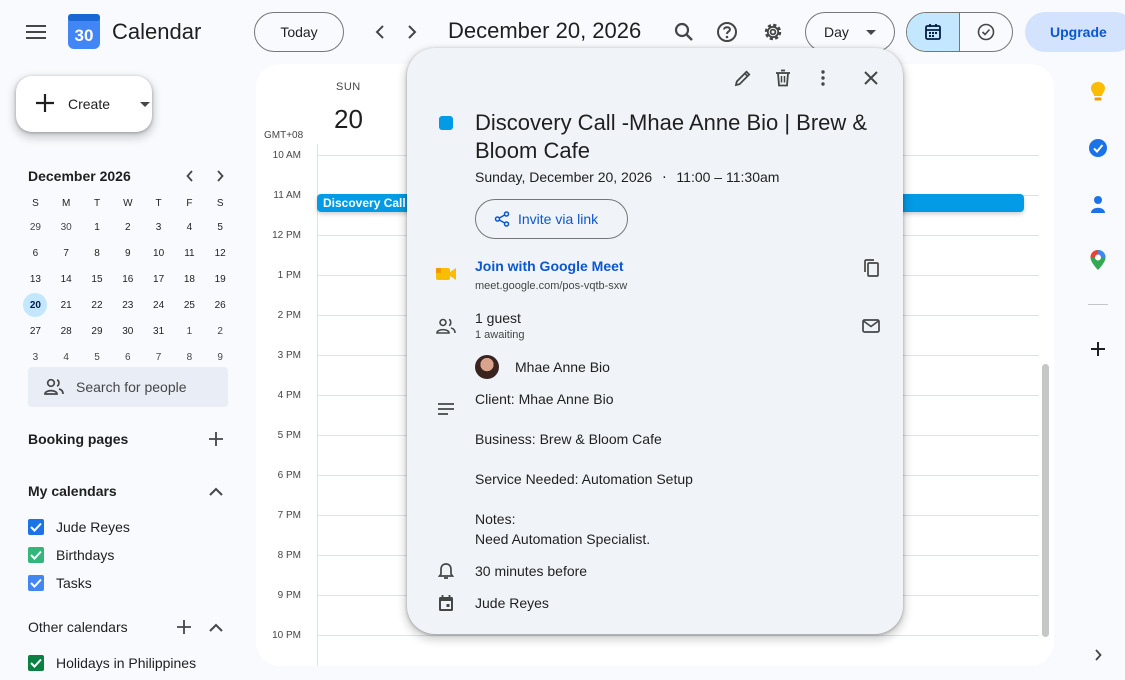 The height and width of the screenshot is (680, 1125). Describe the element at coordinates (97, 279) in the screenshot. I see `mini-calendar-day: 15` at that location.